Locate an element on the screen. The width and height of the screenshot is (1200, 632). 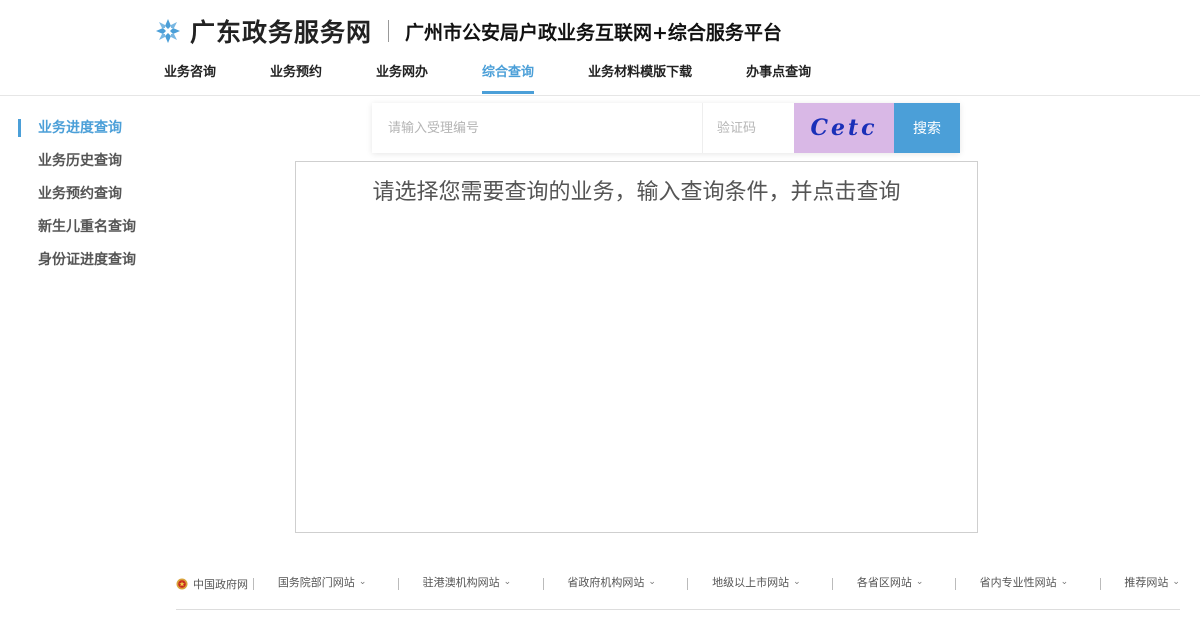
site-logo: 广东政务服务网 广州市公安局户政业务互联网+综合服务平台 is located at coordinates (468, 31).